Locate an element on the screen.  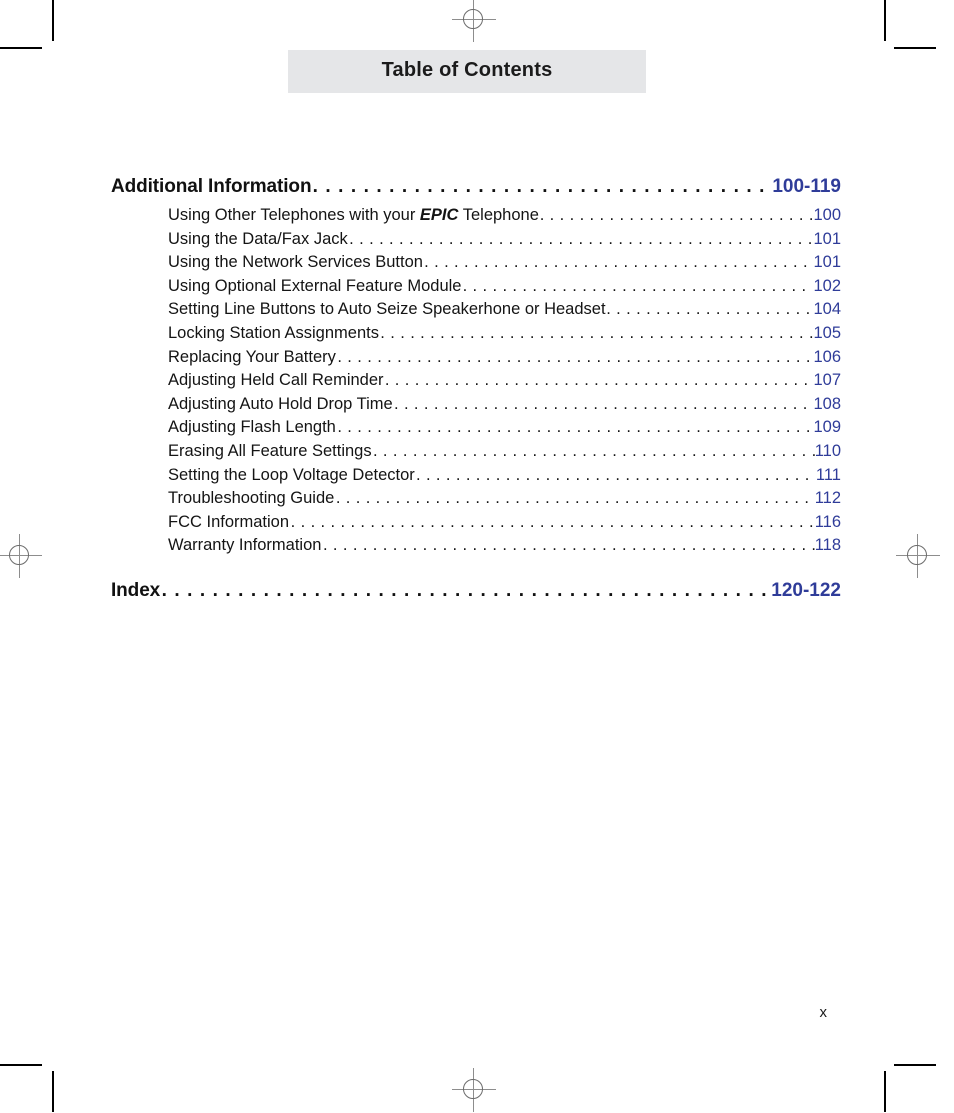
toc-entry-label: Adjusting Held Call Reminder is located at coordinates (276, 380).